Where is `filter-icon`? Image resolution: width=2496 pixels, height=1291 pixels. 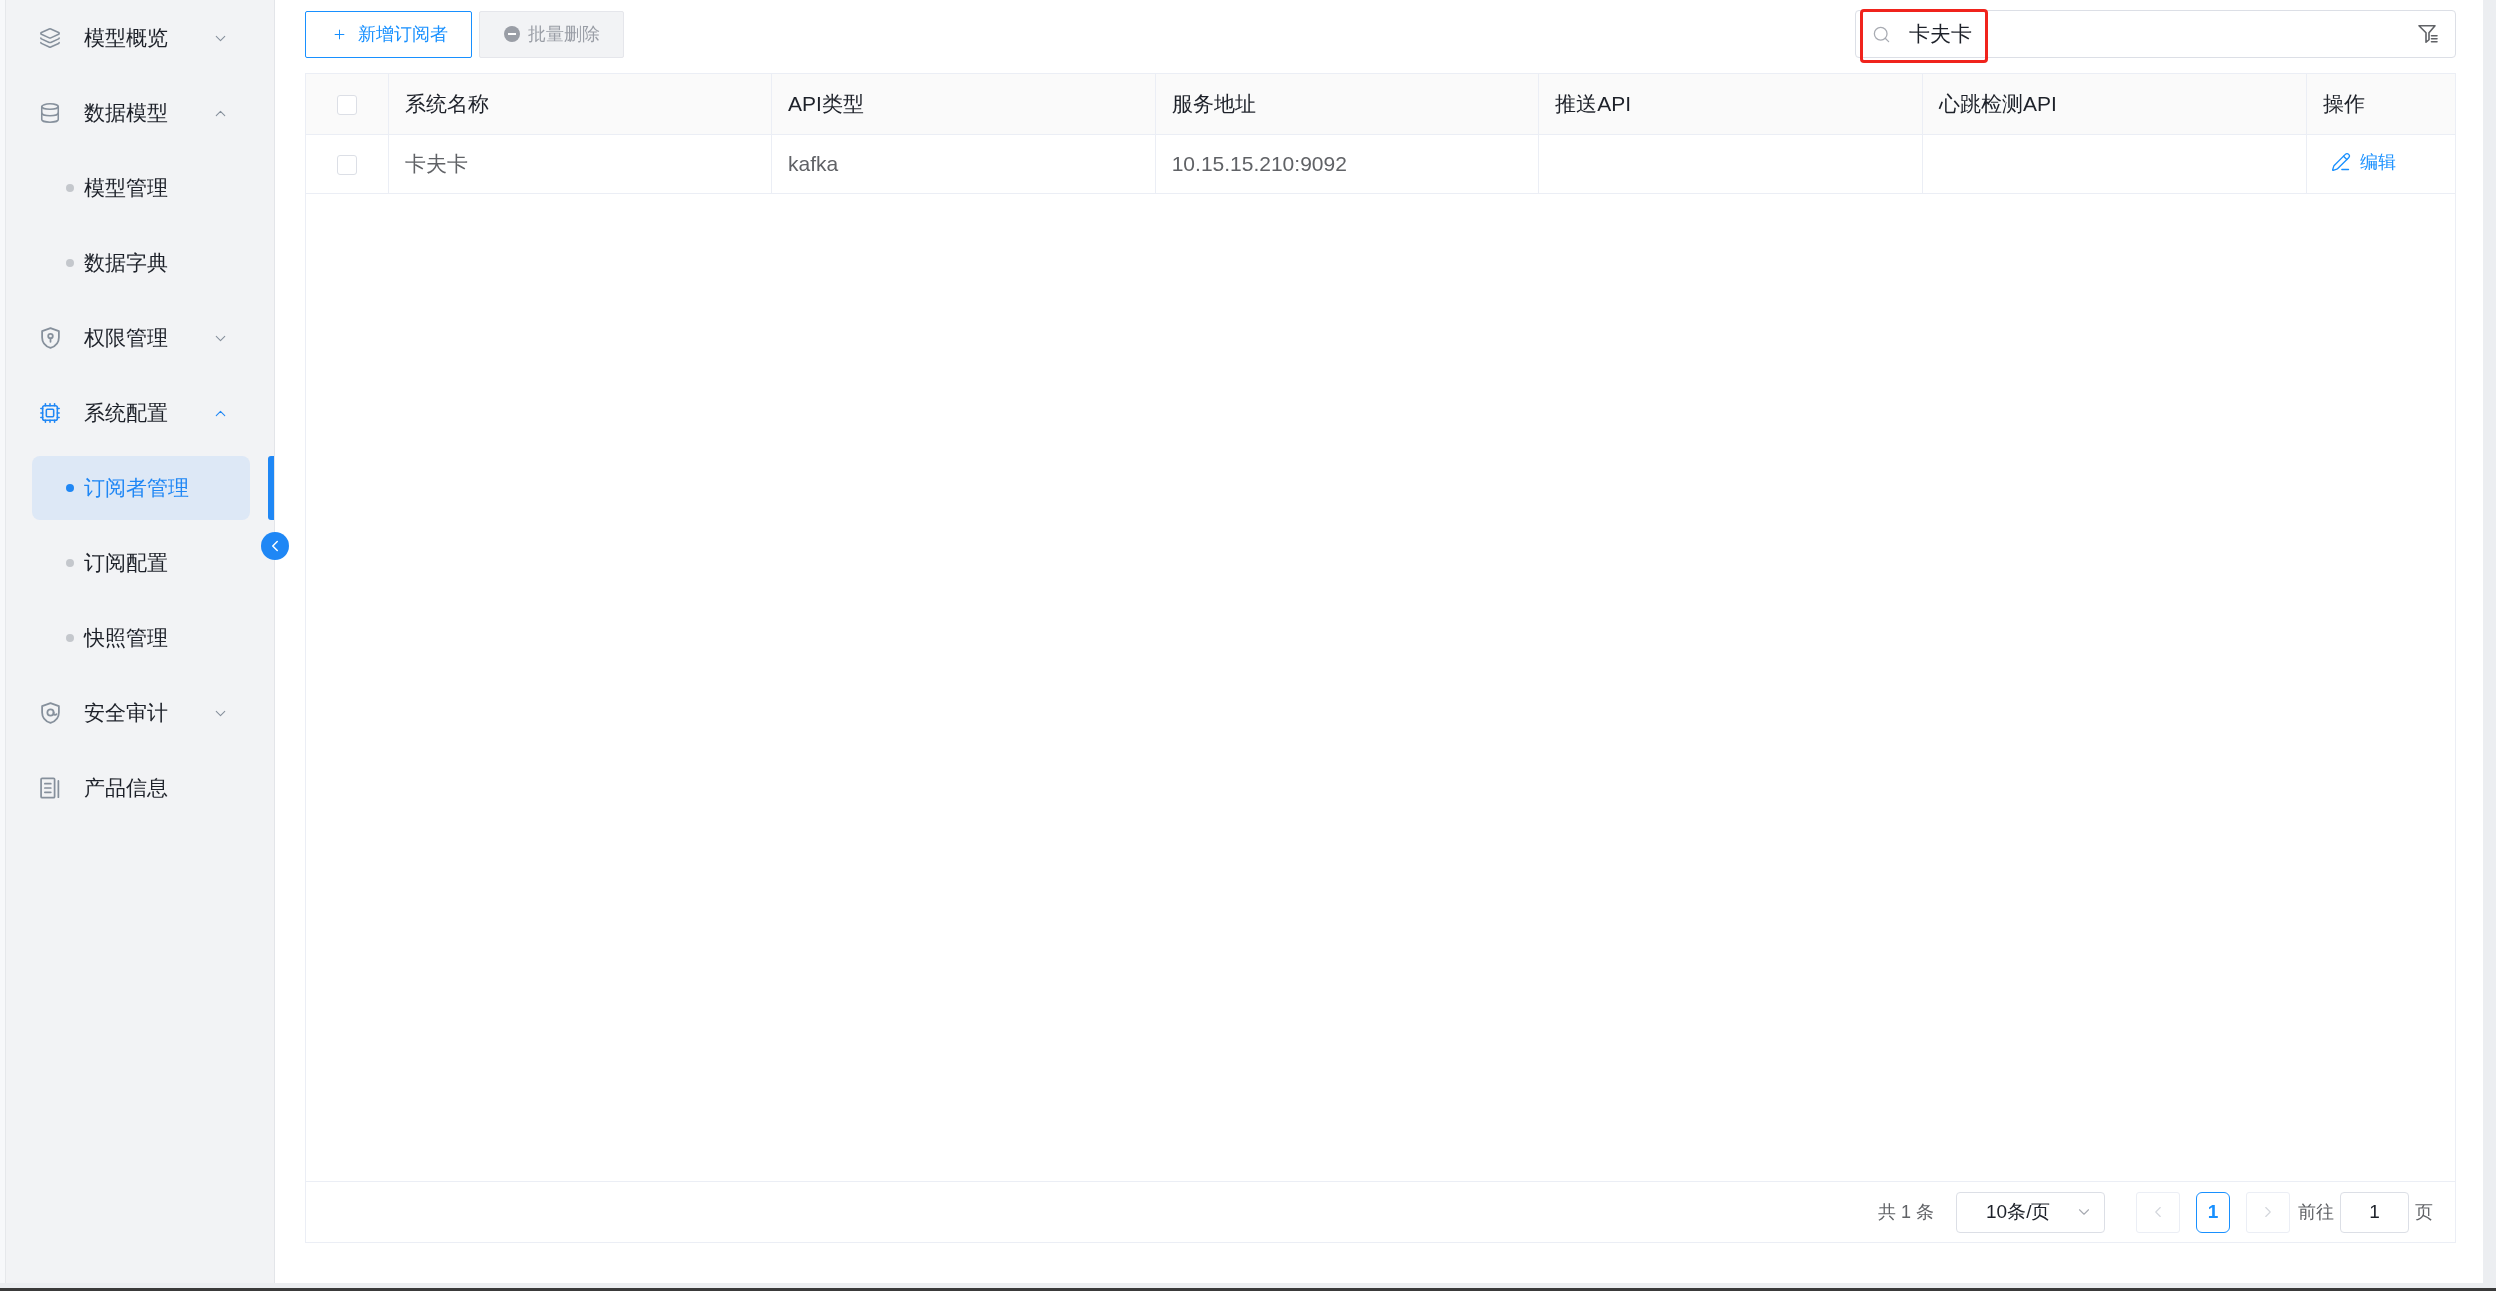 filter-icon is located at coordinates (2428, 34).